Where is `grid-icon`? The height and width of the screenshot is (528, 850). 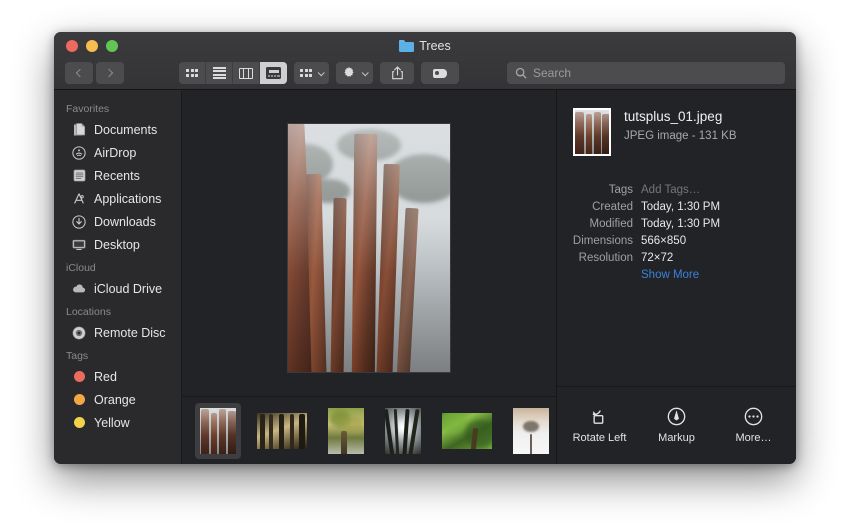 grid-icon is located at coordinates (192, 73).